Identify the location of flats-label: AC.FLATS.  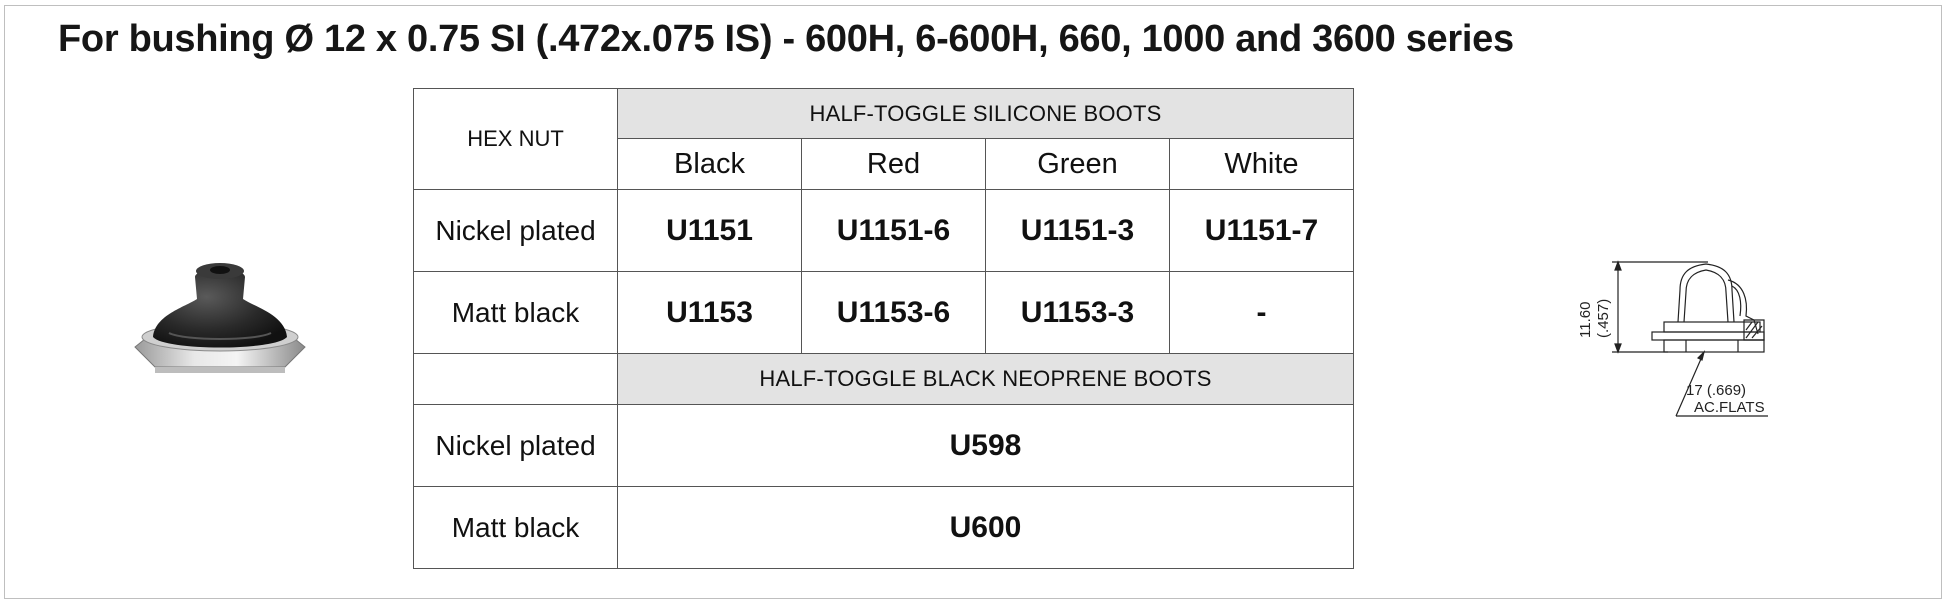
(1729, 407).